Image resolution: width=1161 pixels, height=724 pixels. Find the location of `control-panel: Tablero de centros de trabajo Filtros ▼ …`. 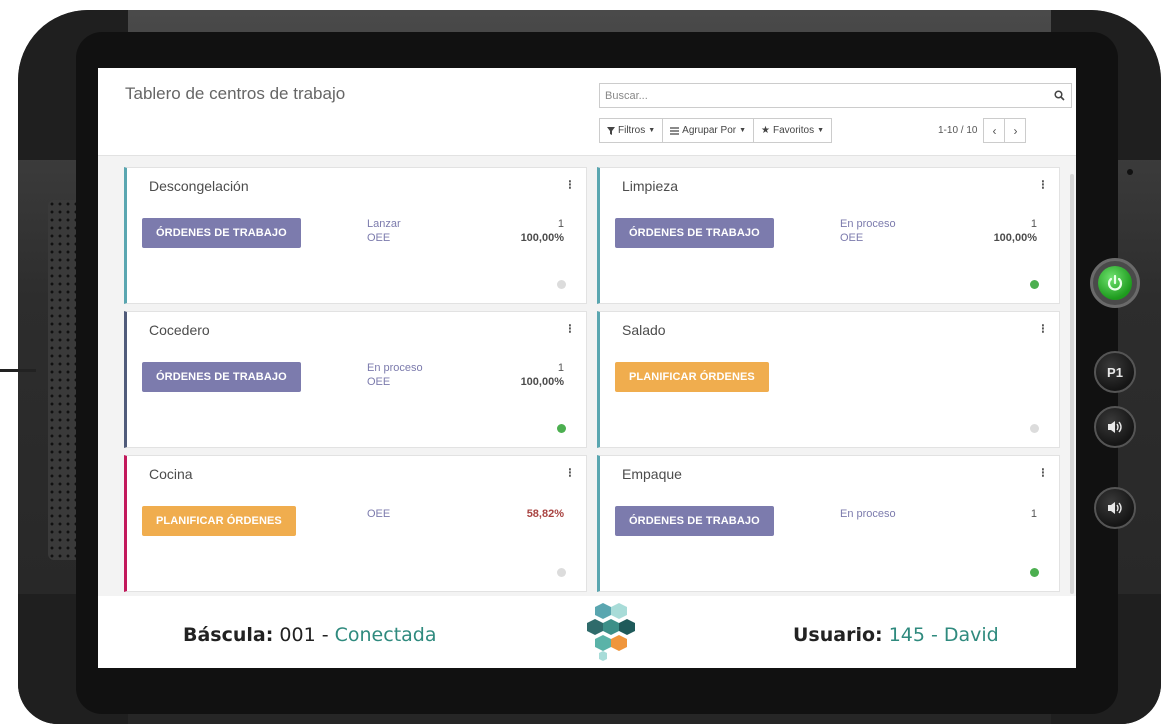

control-panel: Tablero de centros de trabajo Filtros ▼ … is located at coordinates (587, 120).